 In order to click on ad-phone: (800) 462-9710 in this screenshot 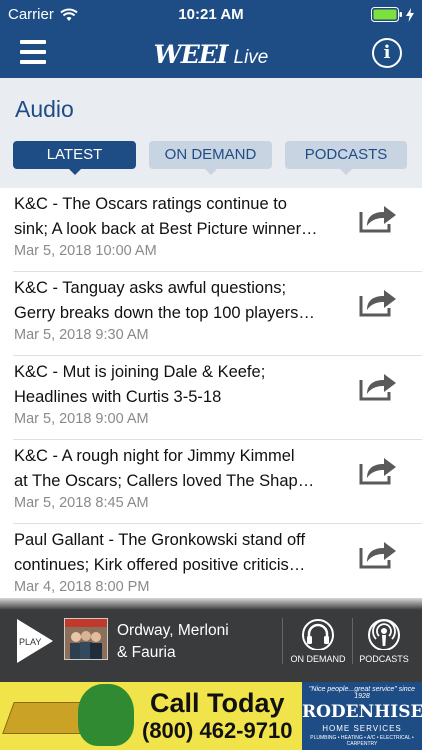, I will do `click(217, 730)`.